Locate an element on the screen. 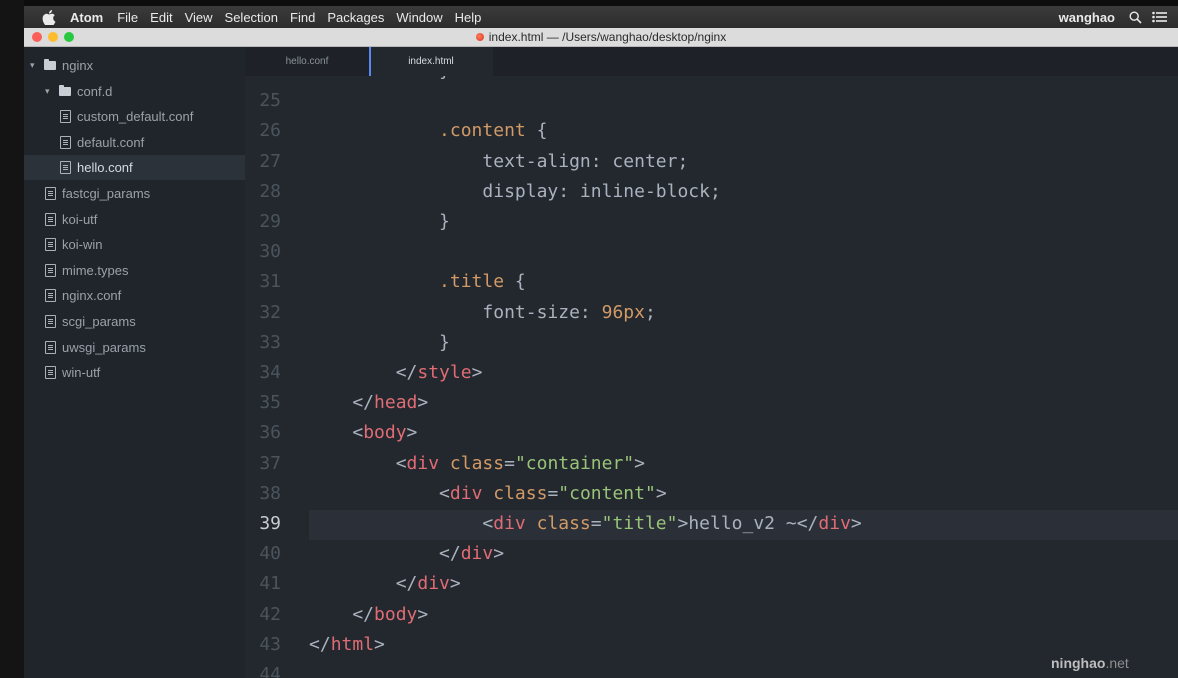 The height and width of the screenshot is (678, 1178). tree-file-default-conf: default.conf is located at coordinates (152, 142).